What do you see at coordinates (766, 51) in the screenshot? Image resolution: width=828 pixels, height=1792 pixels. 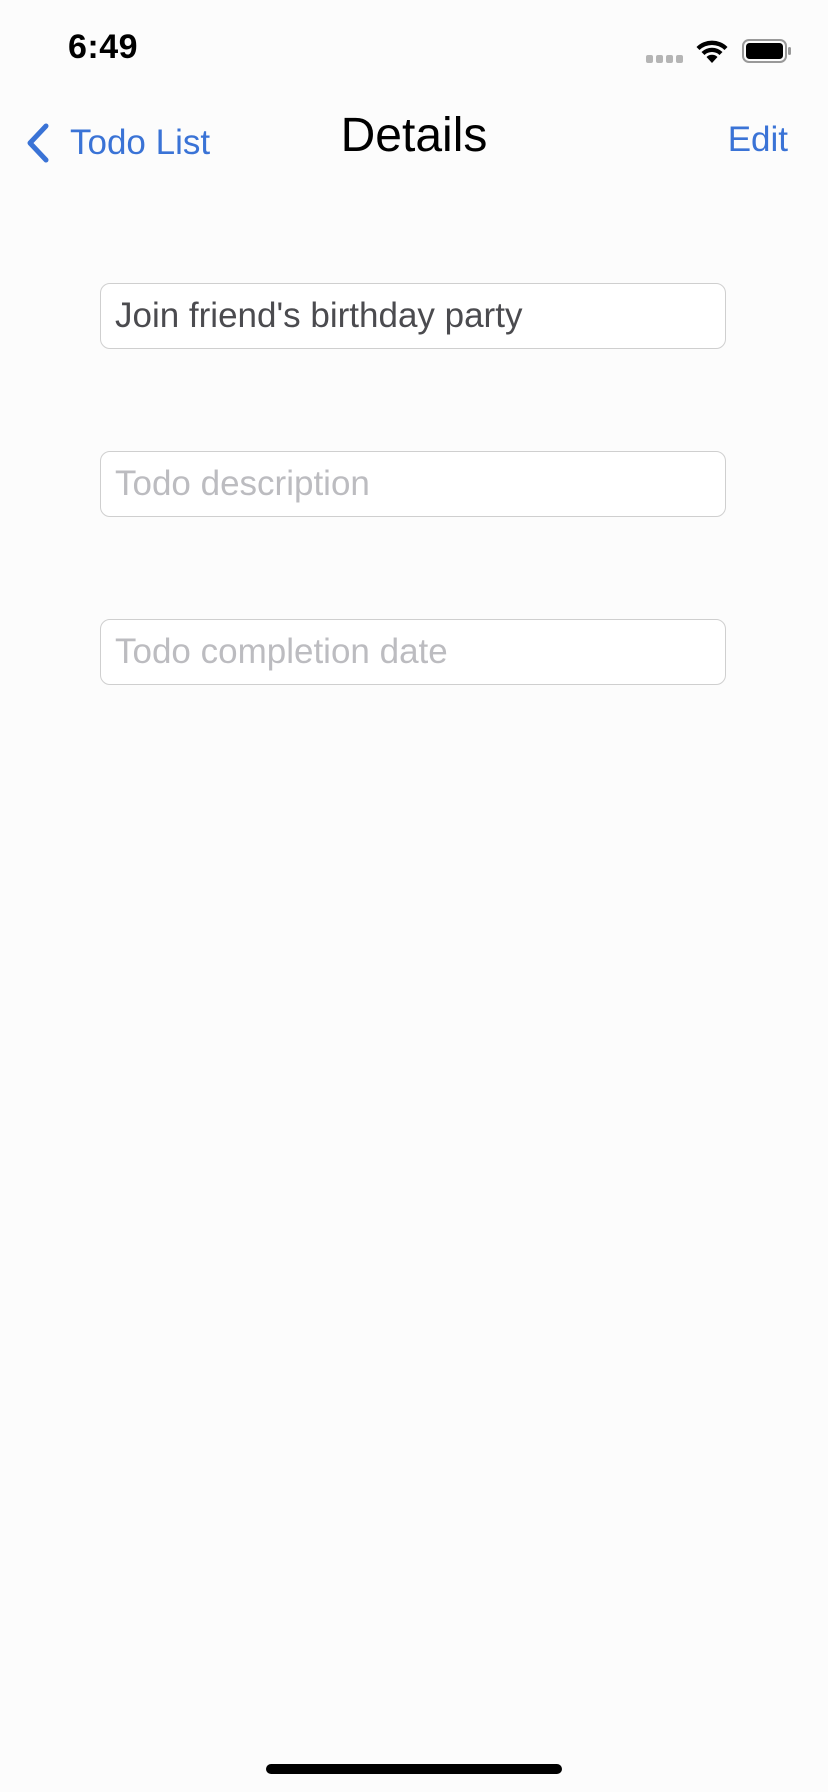 I see `battery-icon` at bounding box center [766, 51].